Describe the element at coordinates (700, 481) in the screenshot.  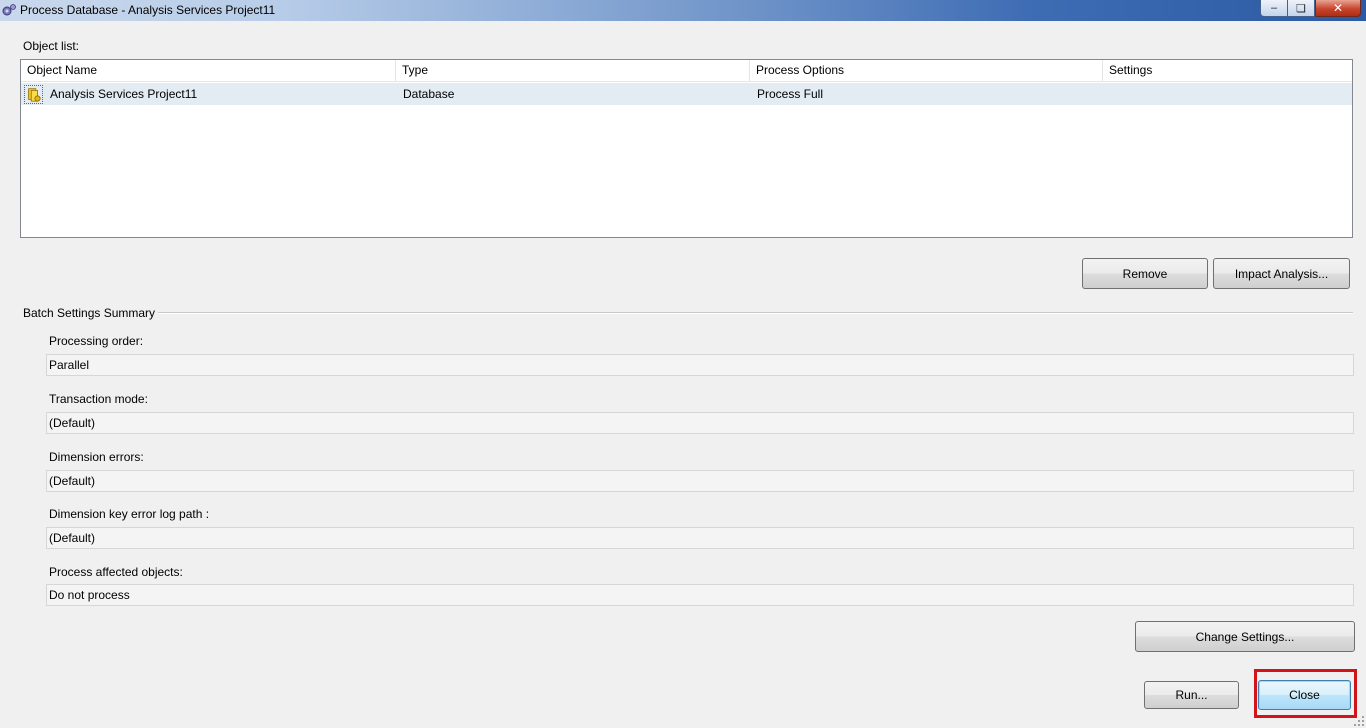
I see `dimension-errors-field: (Default)` at that location.